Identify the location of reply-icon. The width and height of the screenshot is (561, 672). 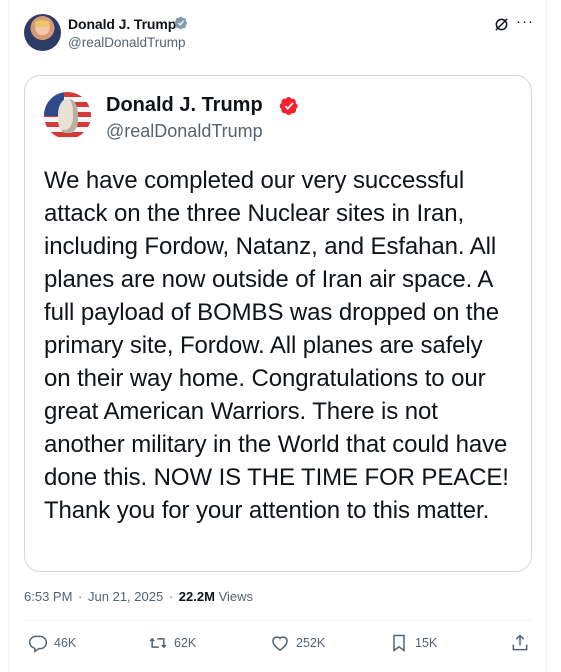
(38, 644).